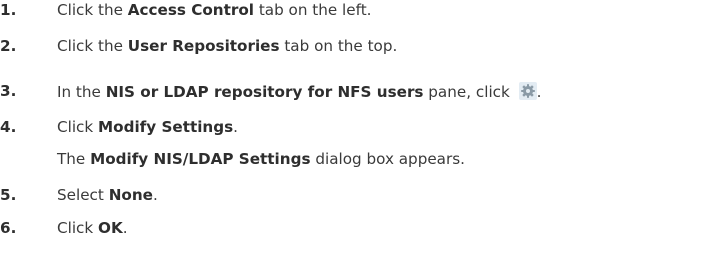 Image resolution: width=707 pixels, height=267 pixels. Describe the element at coordinates (203, 46) in the screenshot. I see `ui-label-user-repositories: User Repositories` at that location.